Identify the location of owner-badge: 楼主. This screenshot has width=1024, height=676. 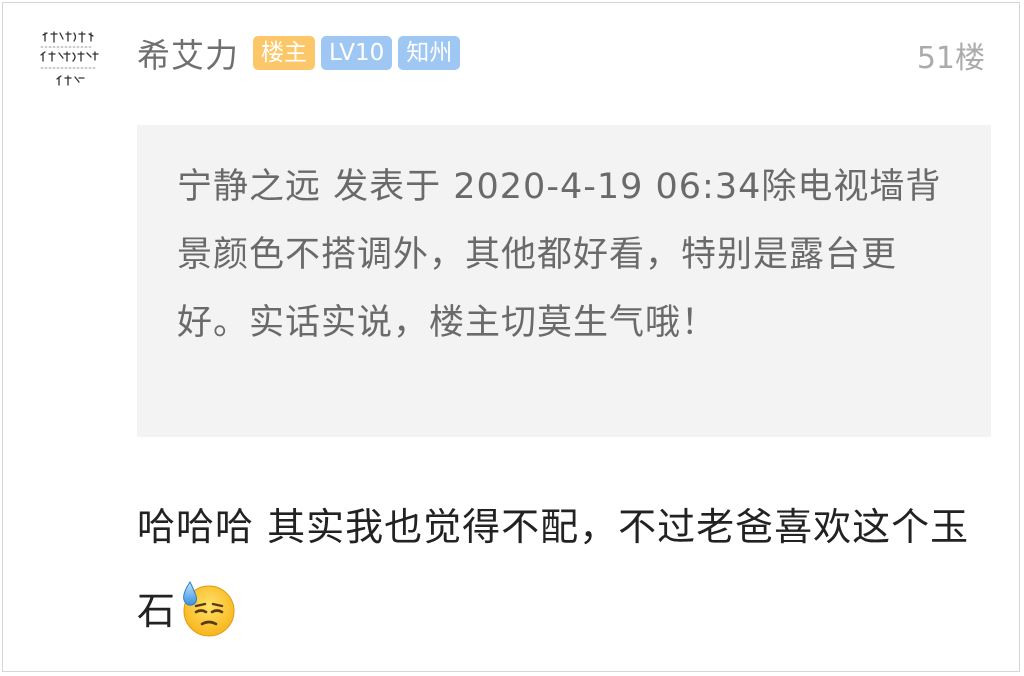
(284, 53).